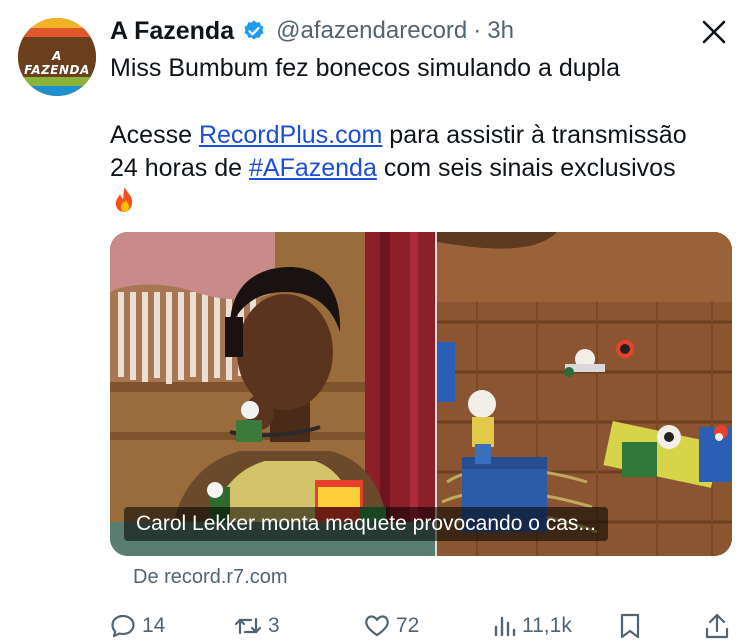 The width and height of the screenshot is (750, 644). I want to click on share-button, so click(717, 626).